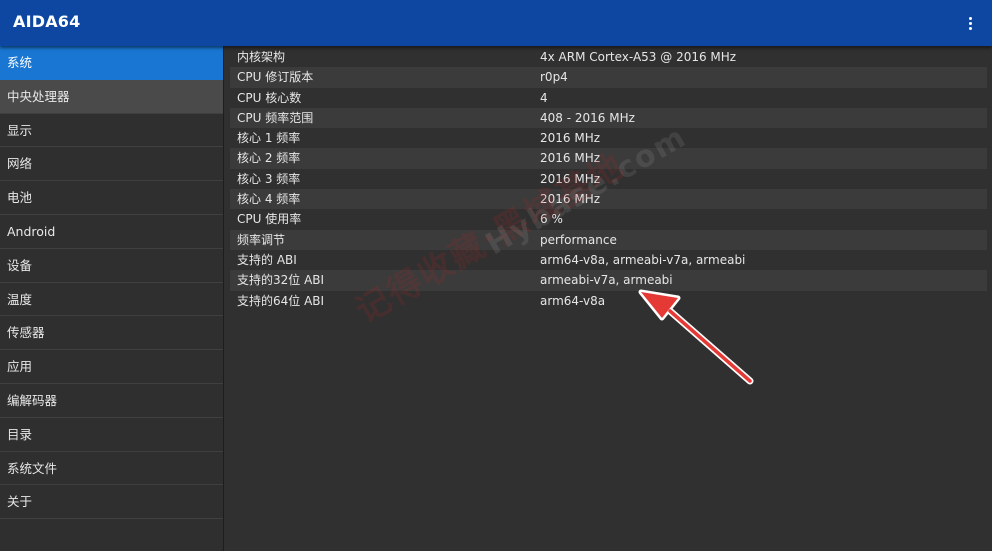 This screenshot has width=992, height=551. I want to click on detail-key: 支持的32位 ABI, so click(281, 280).